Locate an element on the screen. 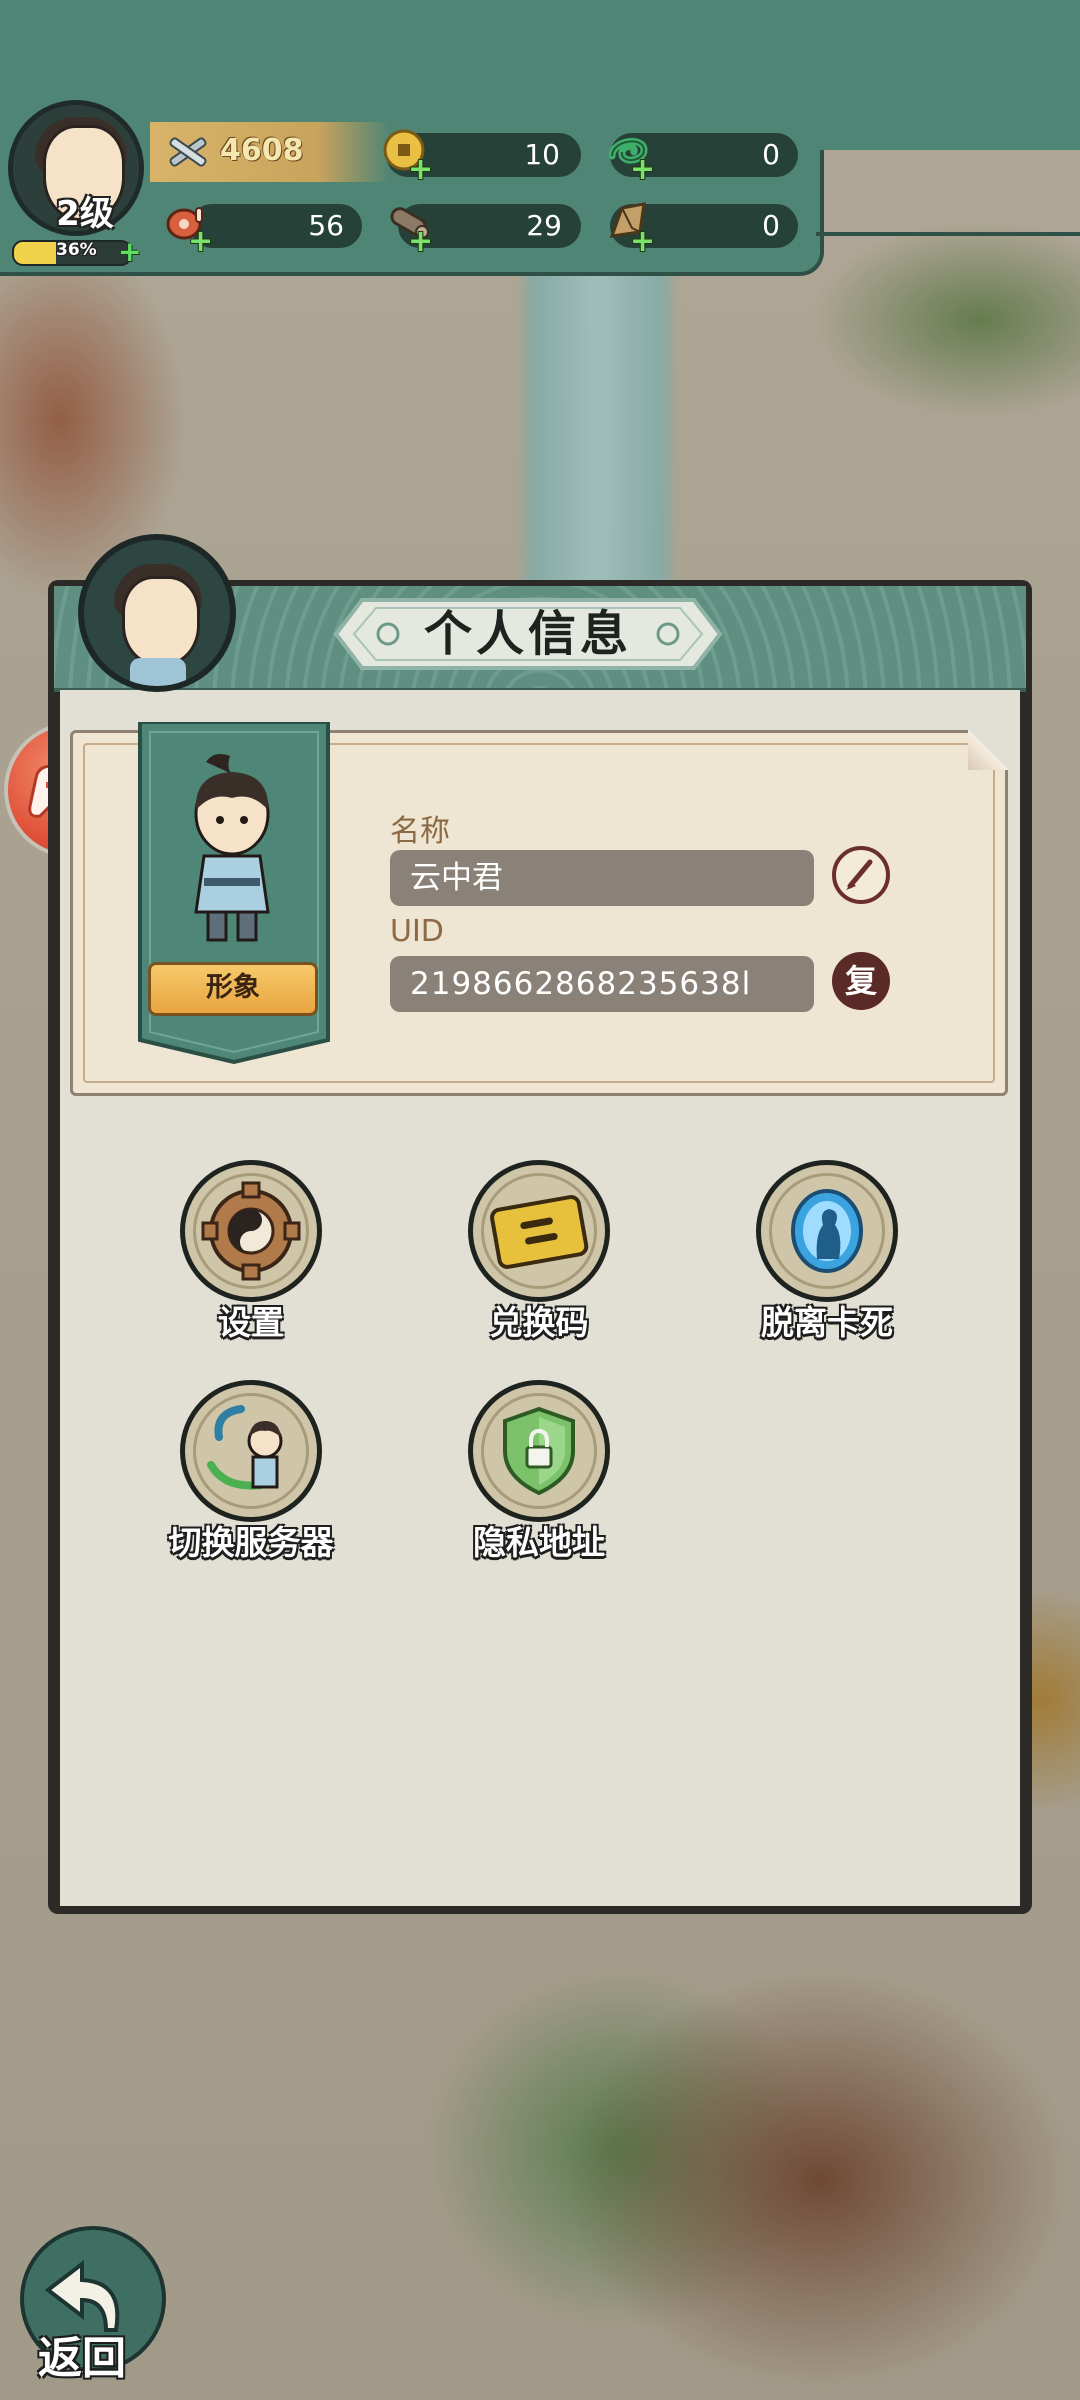 The image size is (1080, 2400). crossed-swords-icon is located at coordinates (188, 152).